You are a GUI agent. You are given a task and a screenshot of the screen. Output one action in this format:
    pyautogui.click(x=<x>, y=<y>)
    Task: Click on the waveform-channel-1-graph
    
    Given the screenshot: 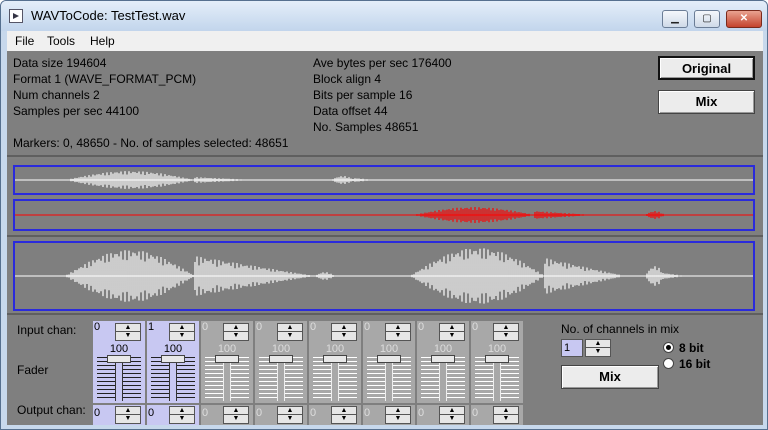 What is the action you would take?
    pyautogui.click(x=384, y=180)
    